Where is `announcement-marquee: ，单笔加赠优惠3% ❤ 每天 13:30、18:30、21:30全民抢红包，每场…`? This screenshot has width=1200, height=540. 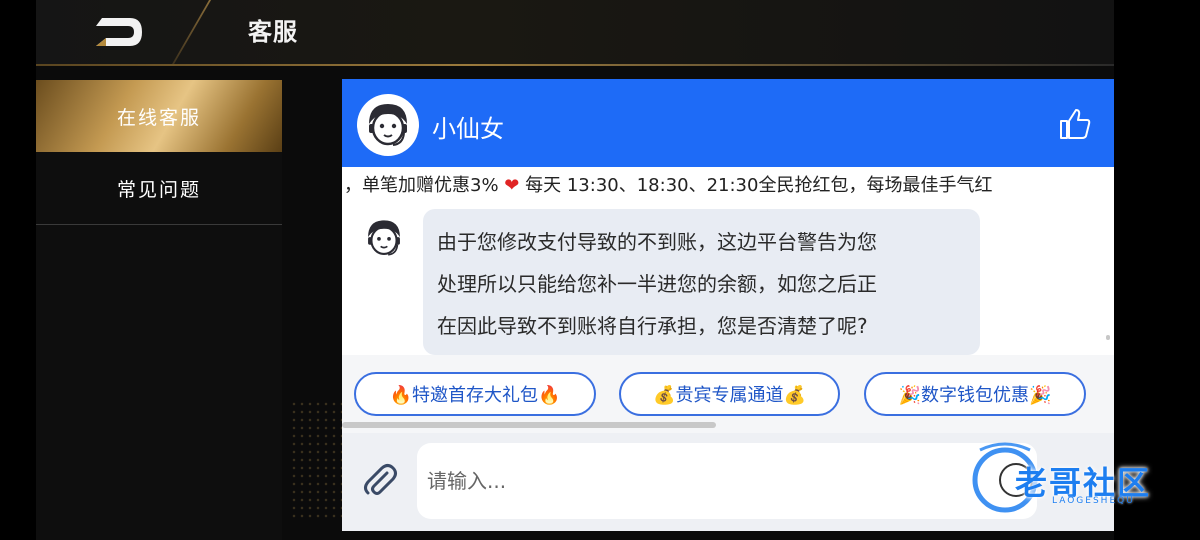
announcement-marquee: ，单笔加赠优惠3% ❤ 每天 13:30、18:30、21:30全民抢红包，每场… is located at coordinates (728, 186).